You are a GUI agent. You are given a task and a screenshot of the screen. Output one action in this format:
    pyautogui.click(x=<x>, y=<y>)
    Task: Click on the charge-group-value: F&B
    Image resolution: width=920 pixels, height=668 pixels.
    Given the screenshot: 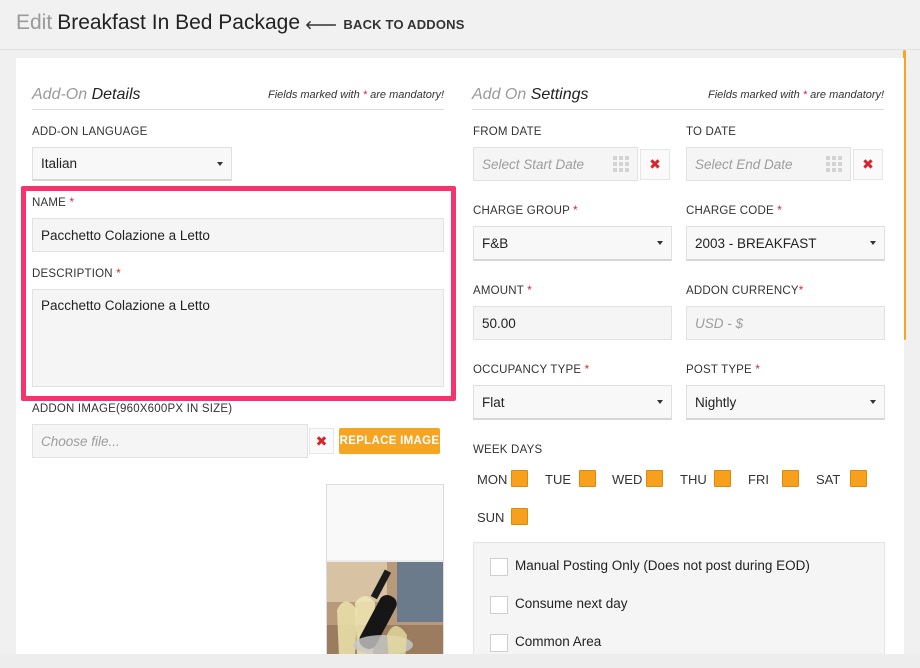 What is the action you would take?
    pyautogui.click(x=495, y=243)
    